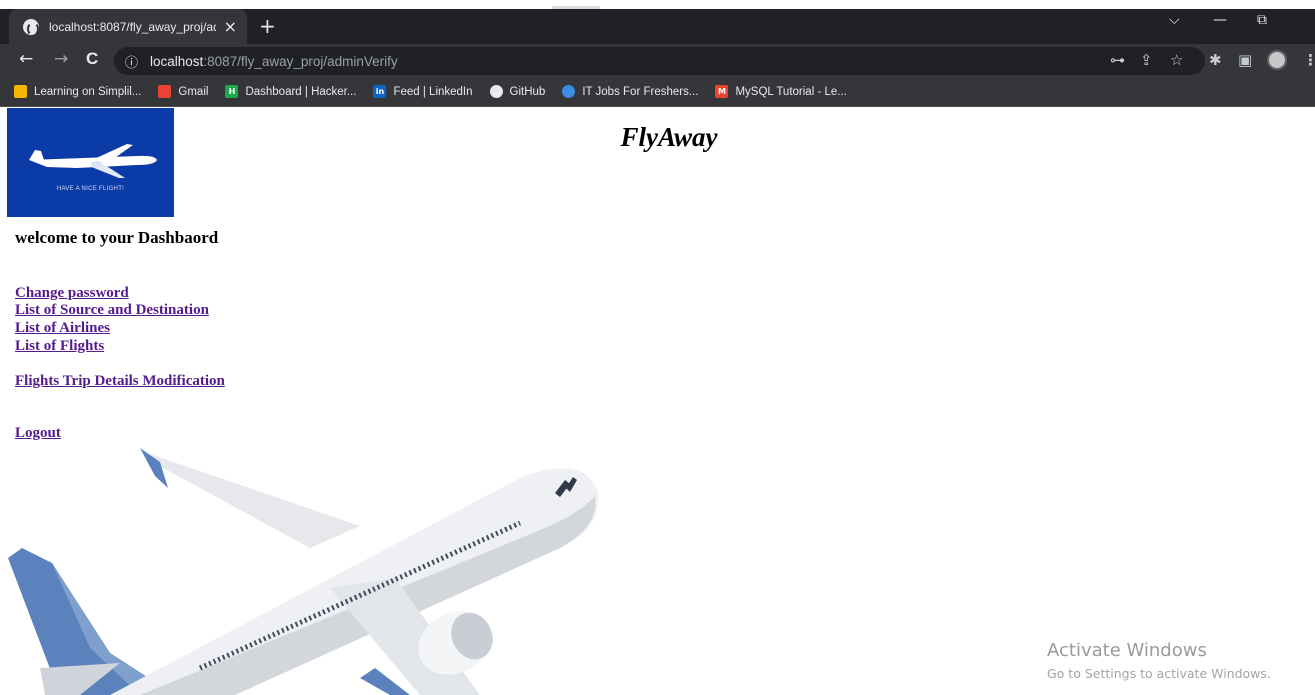 The image size is (1315, 695). I want to click on tab-search-icon: ⌵, so click(1174, 20).